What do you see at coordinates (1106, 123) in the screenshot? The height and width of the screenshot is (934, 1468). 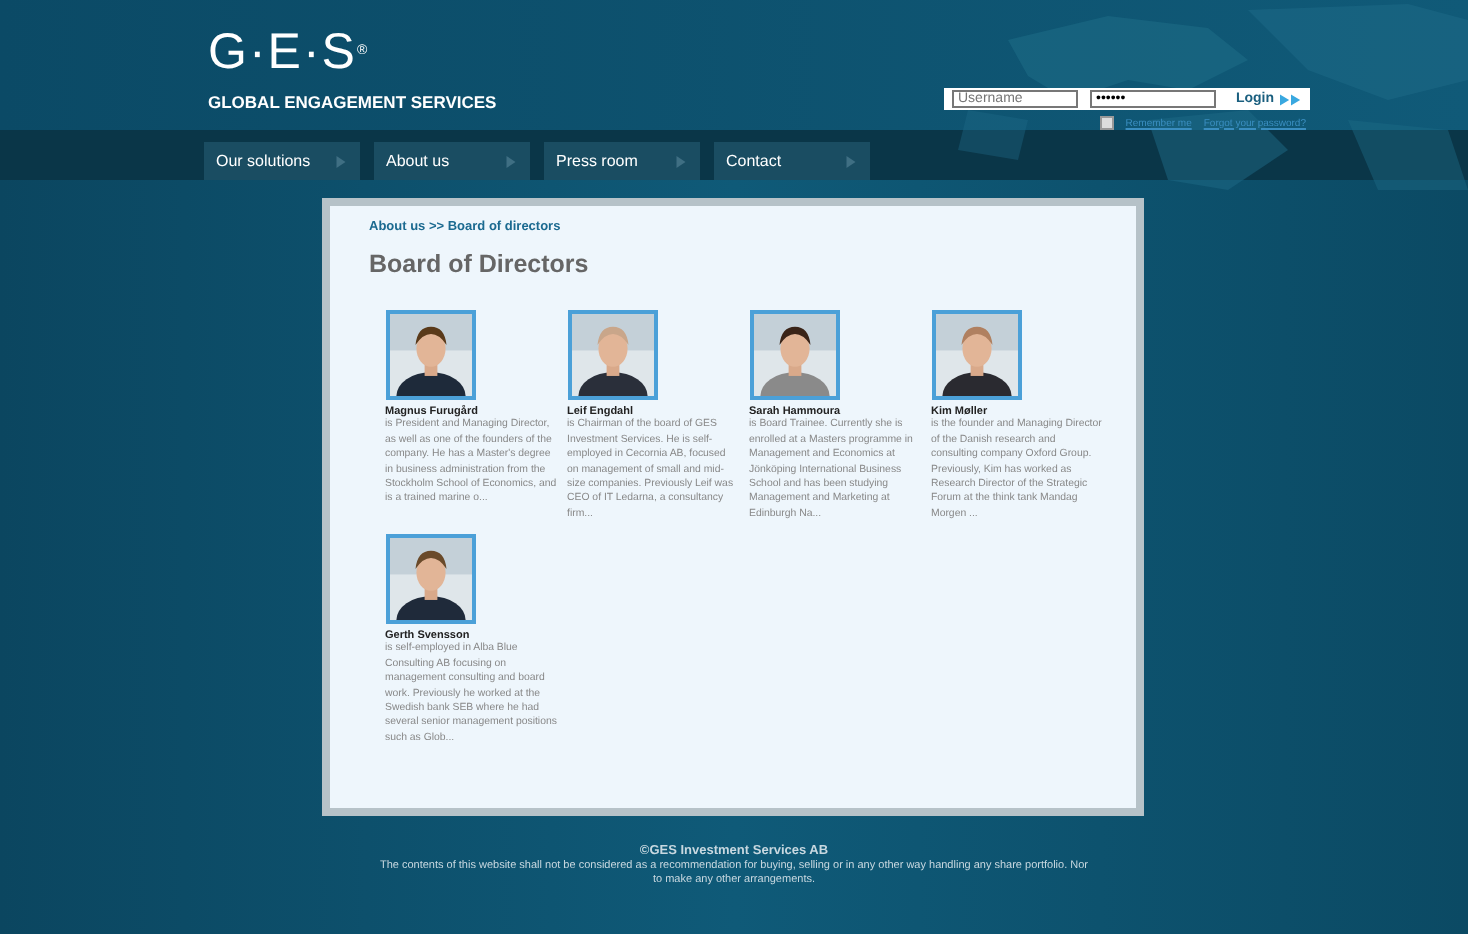 I see `remember-checkbox` at bounding box center [1106, 123].